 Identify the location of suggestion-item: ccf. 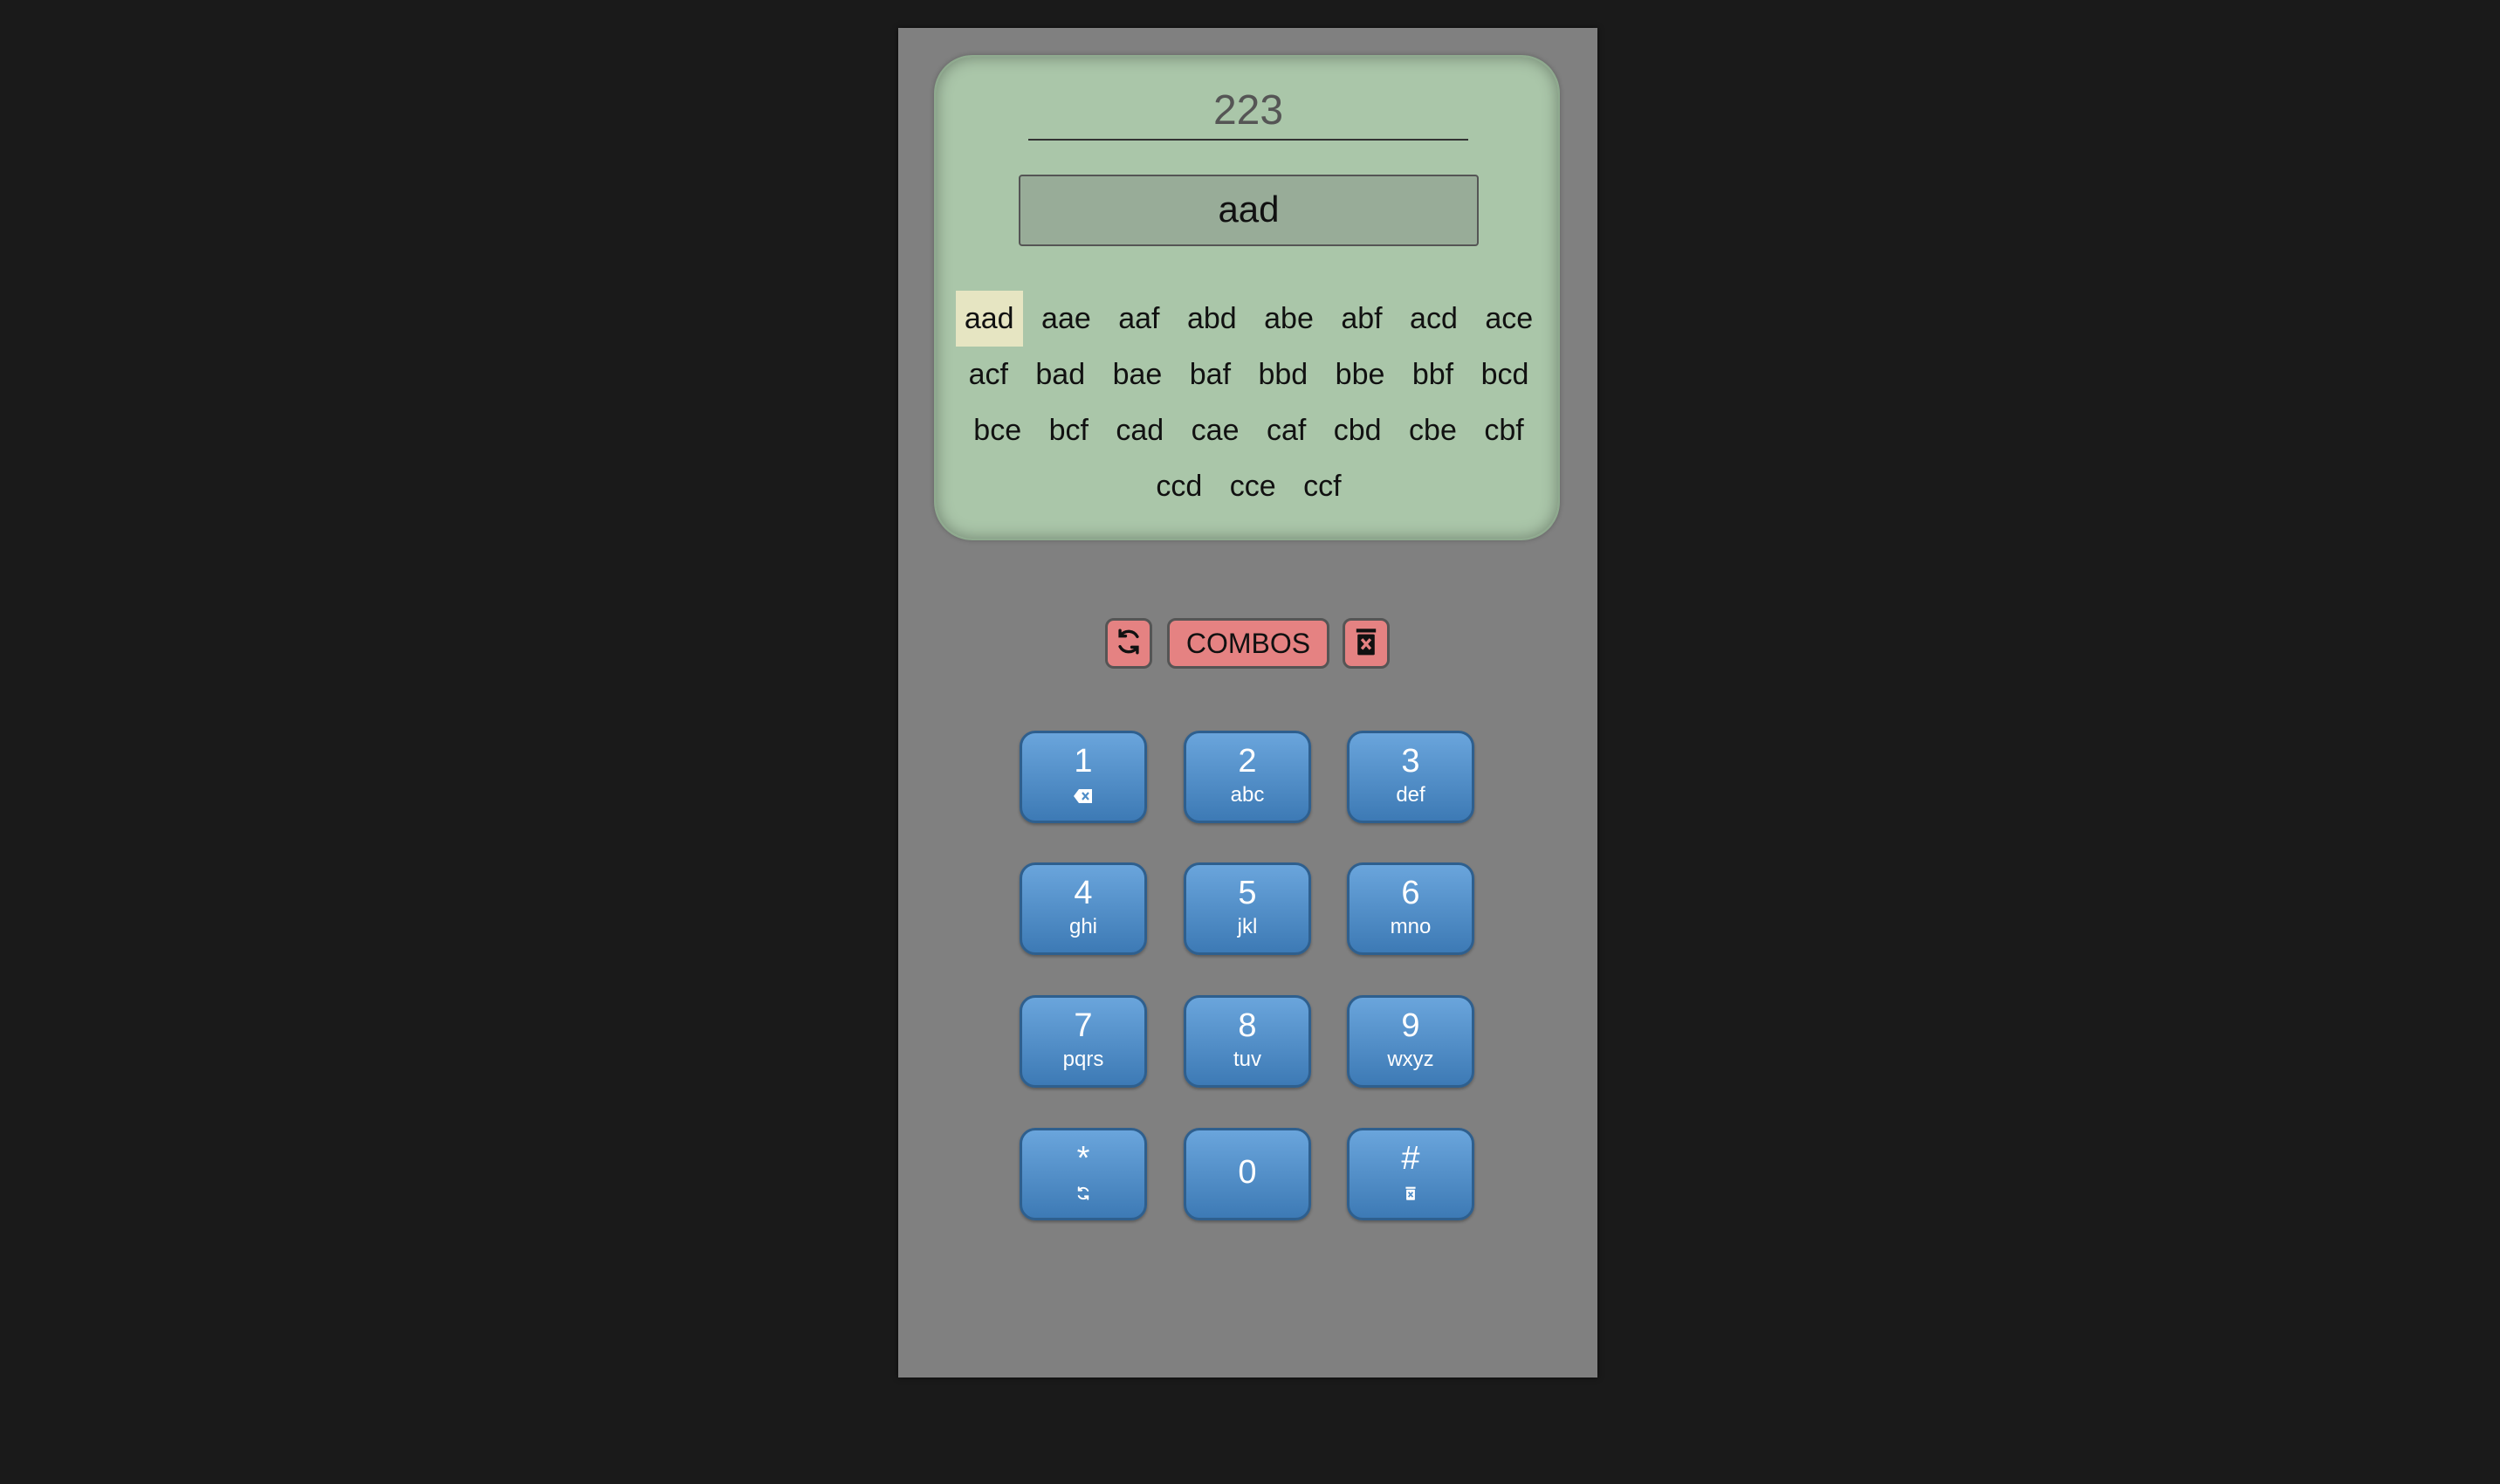
(1322, 486).